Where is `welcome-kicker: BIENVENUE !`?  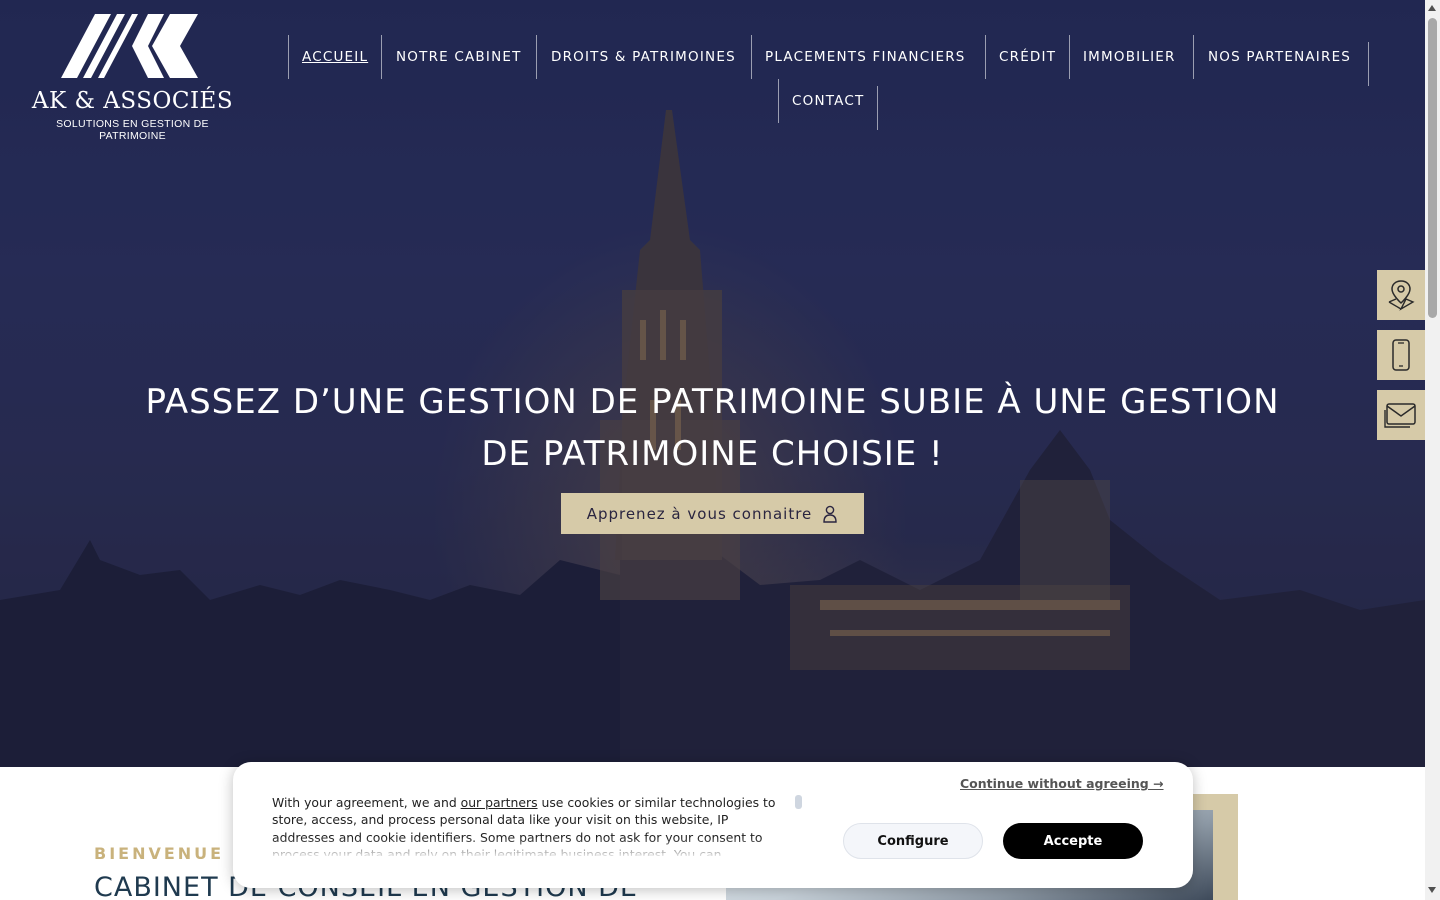 welcome-kicker: BIENVENUE ! is located at coordinates (168, 853).